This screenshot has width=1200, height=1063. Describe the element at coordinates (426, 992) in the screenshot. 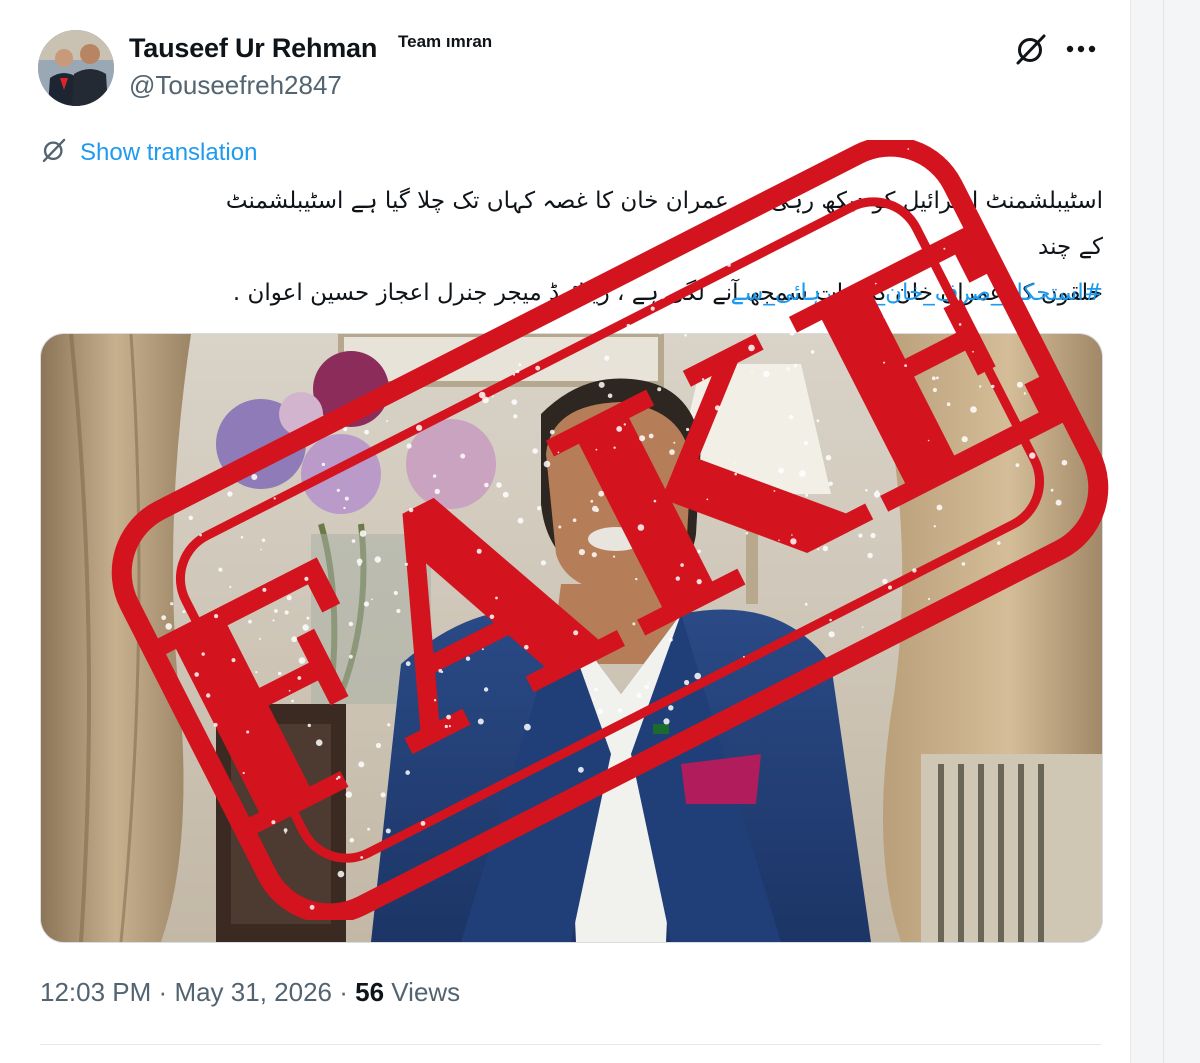

I see `views-label: Views` at that location.